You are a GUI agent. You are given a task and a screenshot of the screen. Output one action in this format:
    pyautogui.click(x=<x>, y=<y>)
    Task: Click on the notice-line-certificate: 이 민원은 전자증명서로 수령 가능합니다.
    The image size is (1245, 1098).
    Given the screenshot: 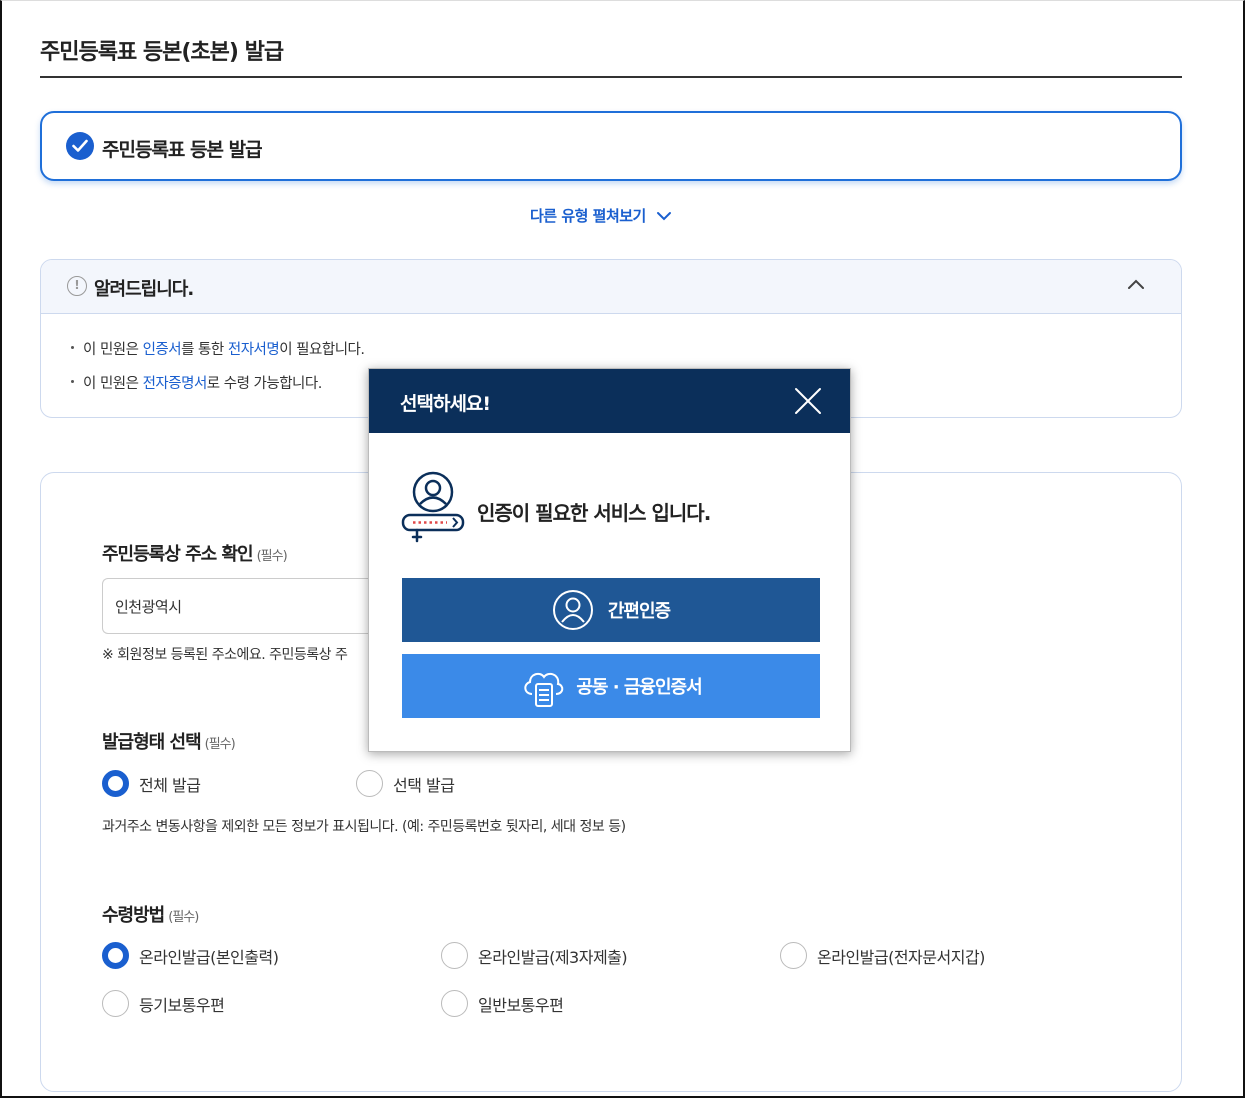 What is the action you would take?
    pyautogui.click(x=196, y=382)
    